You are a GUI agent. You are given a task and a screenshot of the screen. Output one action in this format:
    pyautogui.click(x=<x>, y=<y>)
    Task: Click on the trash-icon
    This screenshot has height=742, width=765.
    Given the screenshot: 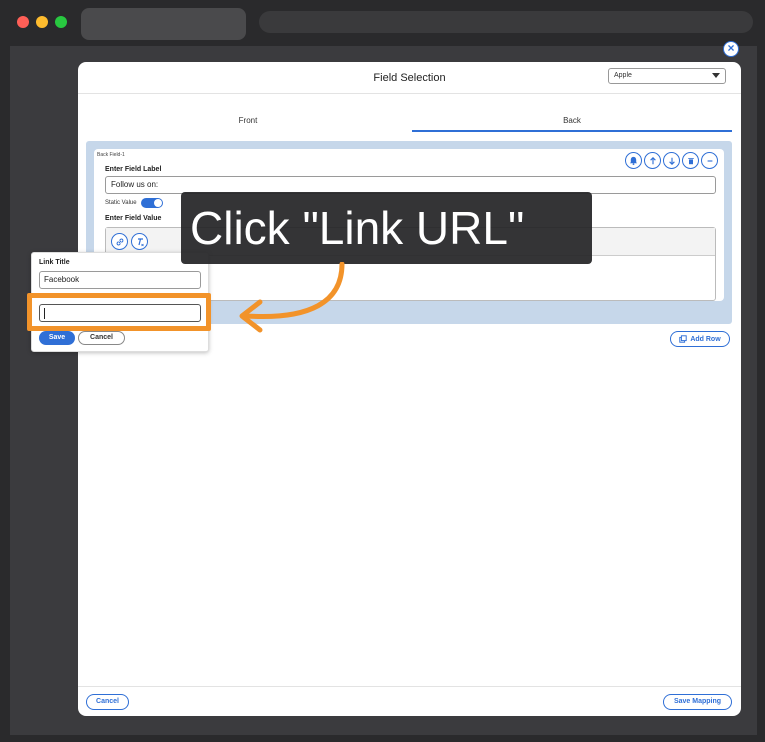 What is the action you would take?
    pyautogui.click(x=690, y=160)
    